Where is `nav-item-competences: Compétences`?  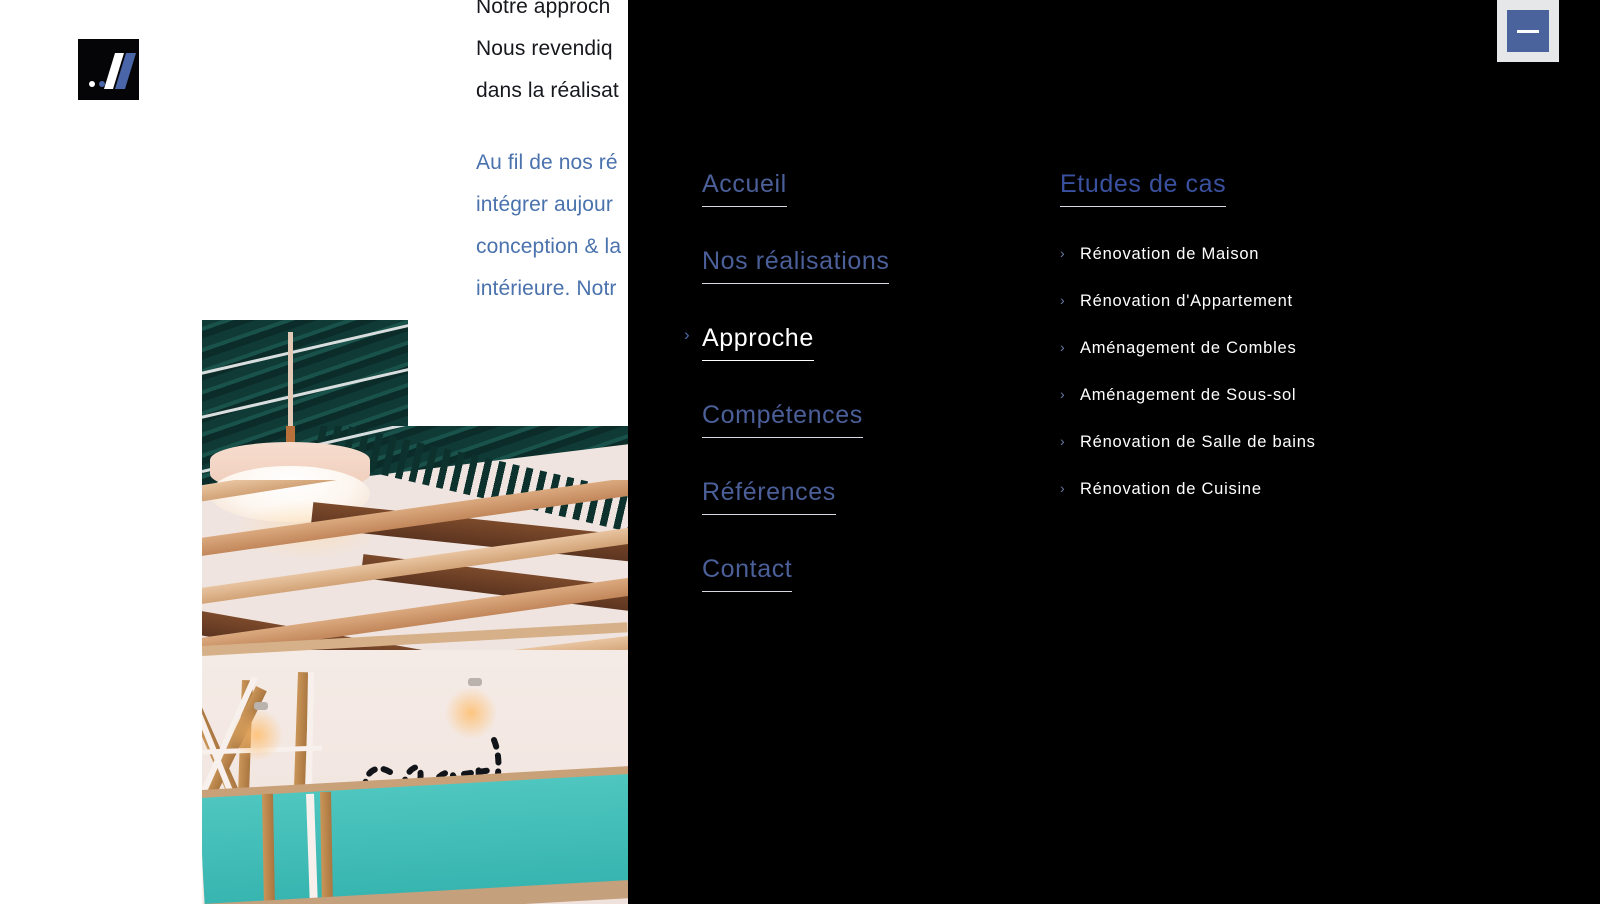
nav-item-competences: Compétences is located at coordinates (782, 419).